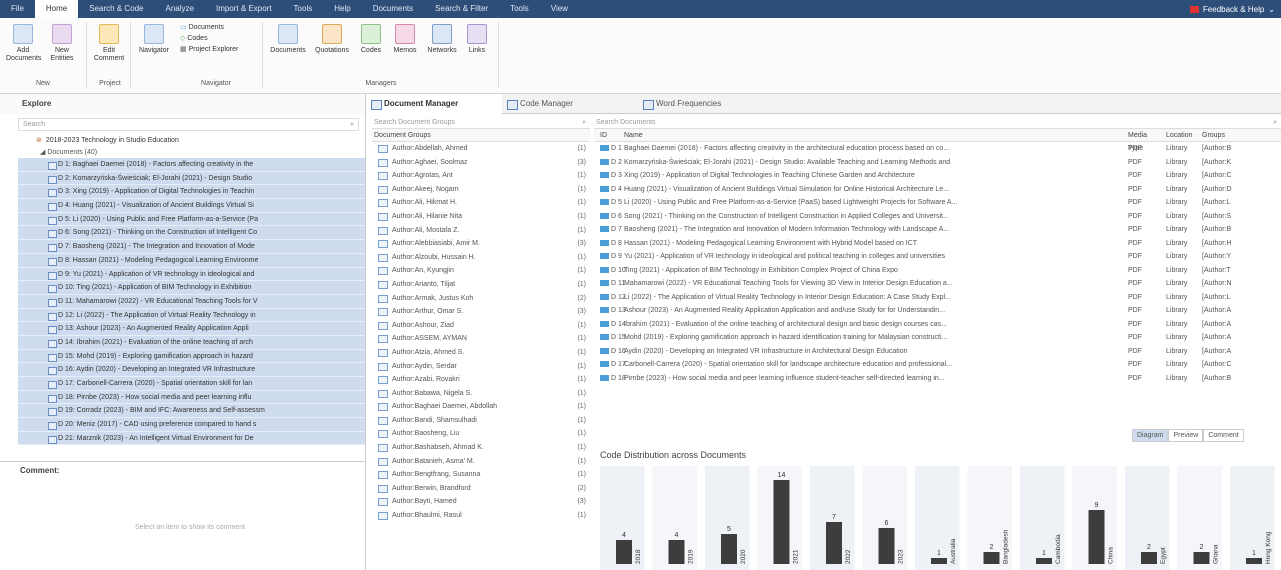 Image resolution: width=1281 pixels, height=570 pixels. I want to click on tab-help: Help, so click(342, 9).